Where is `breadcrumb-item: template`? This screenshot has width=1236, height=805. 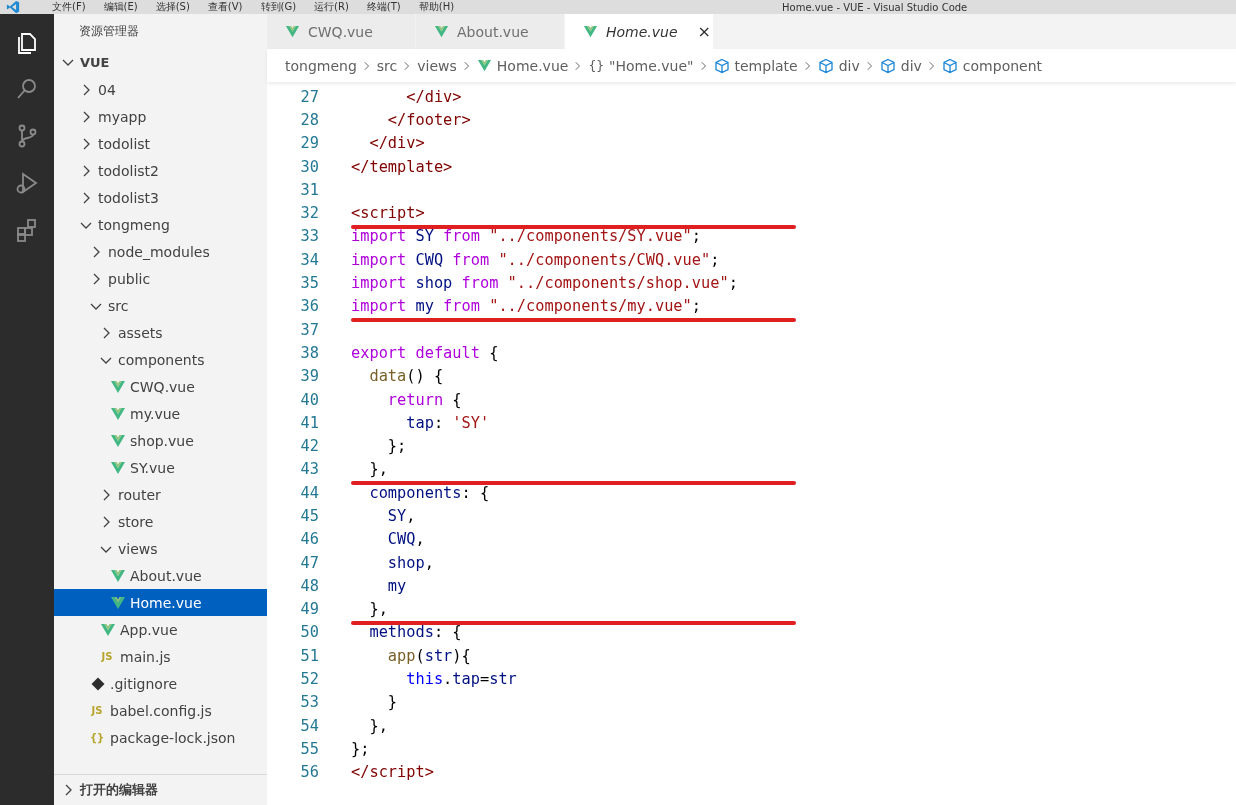 breadcrumb-item: template is located at coordinates (755, 65).